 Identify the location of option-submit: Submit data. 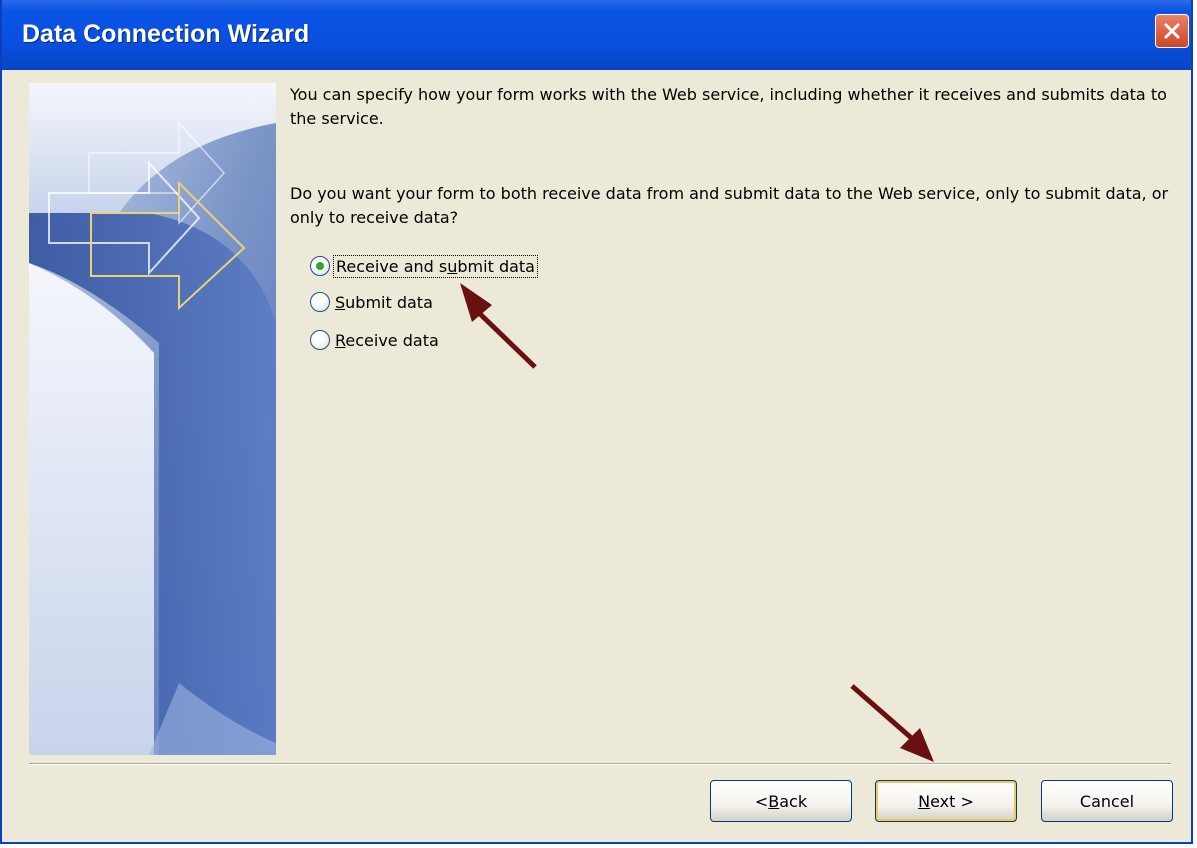
(372, 302).